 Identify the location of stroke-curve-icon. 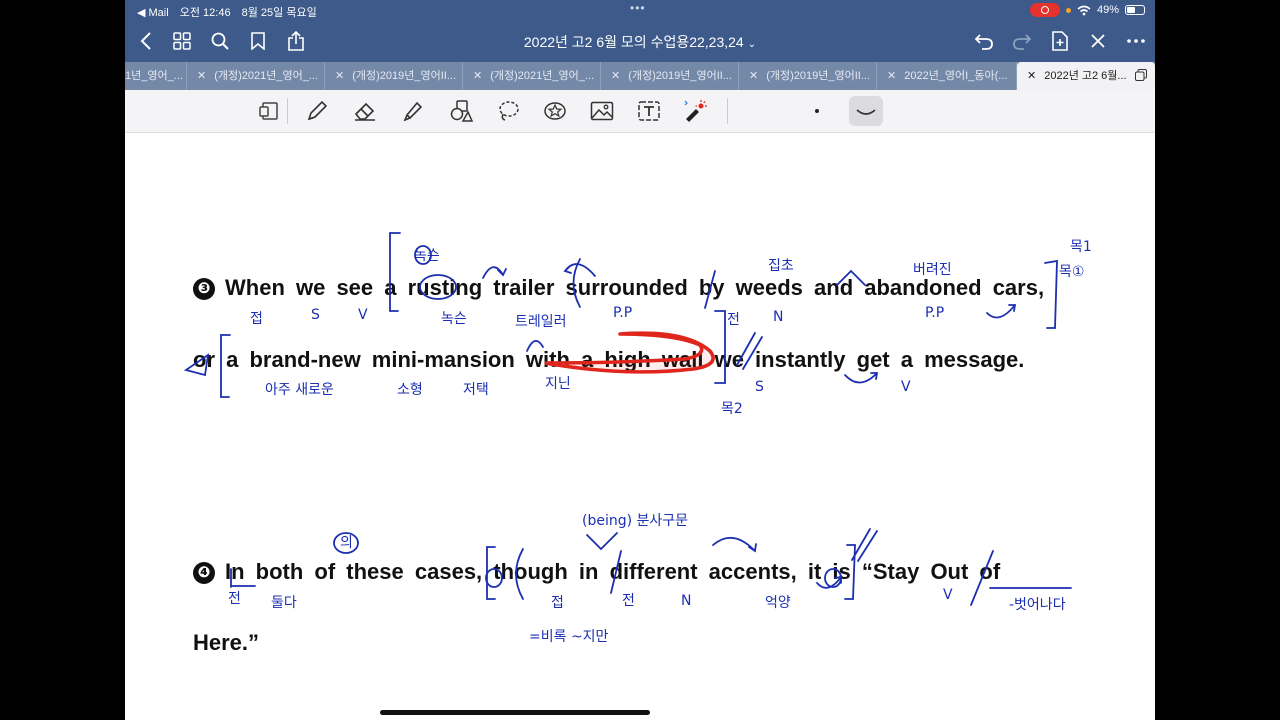
(866, 112).